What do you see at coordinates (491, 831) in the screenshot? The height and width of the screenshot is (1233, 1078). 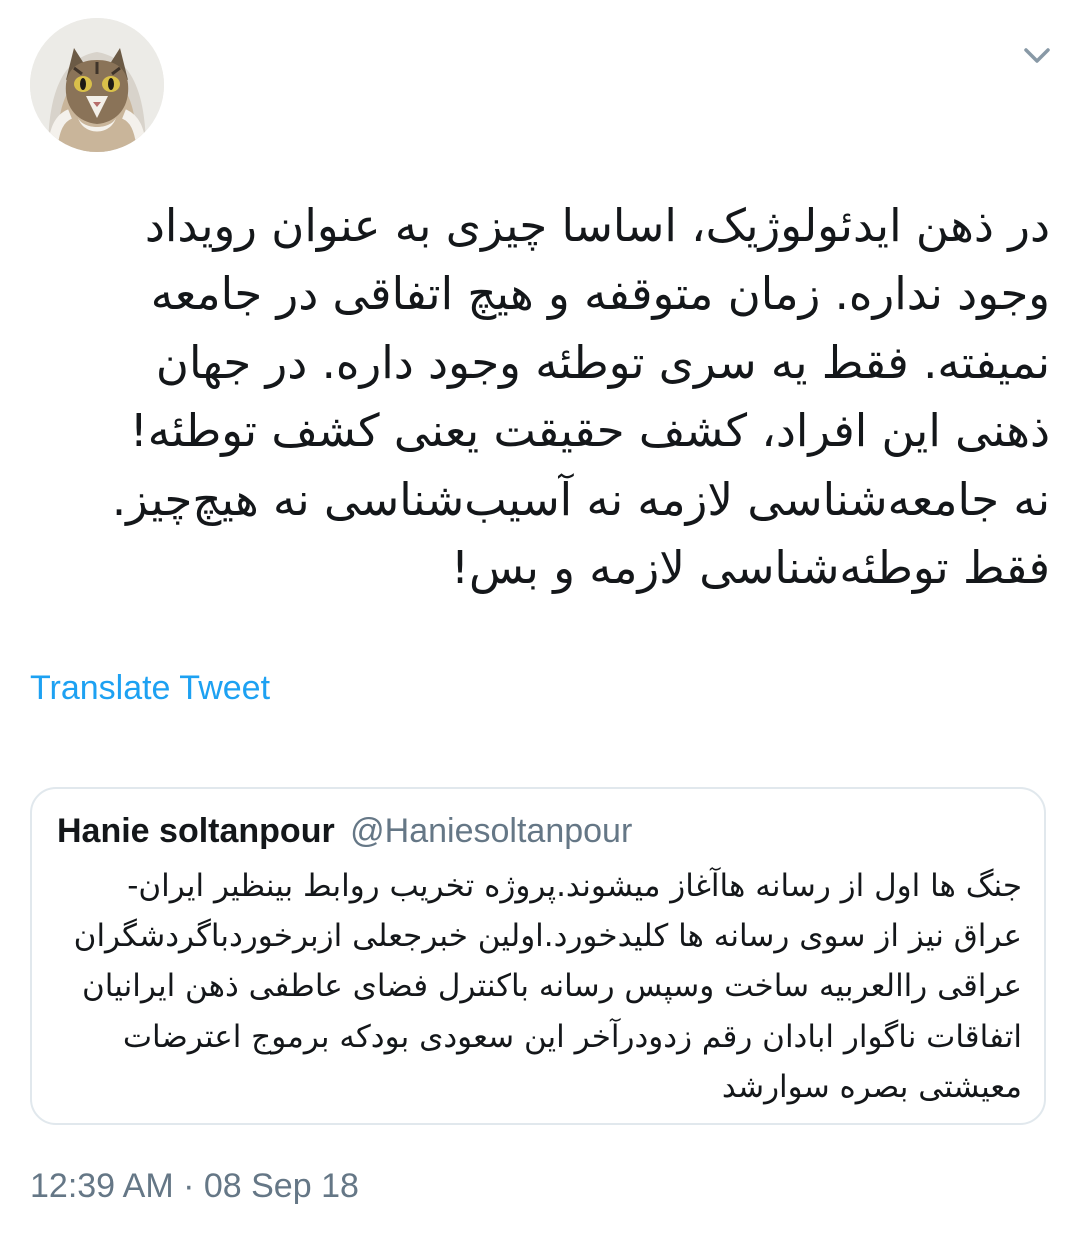 I see `quoted-author-handle: @Haniesoltanpour` at bounding box center [491, 831].